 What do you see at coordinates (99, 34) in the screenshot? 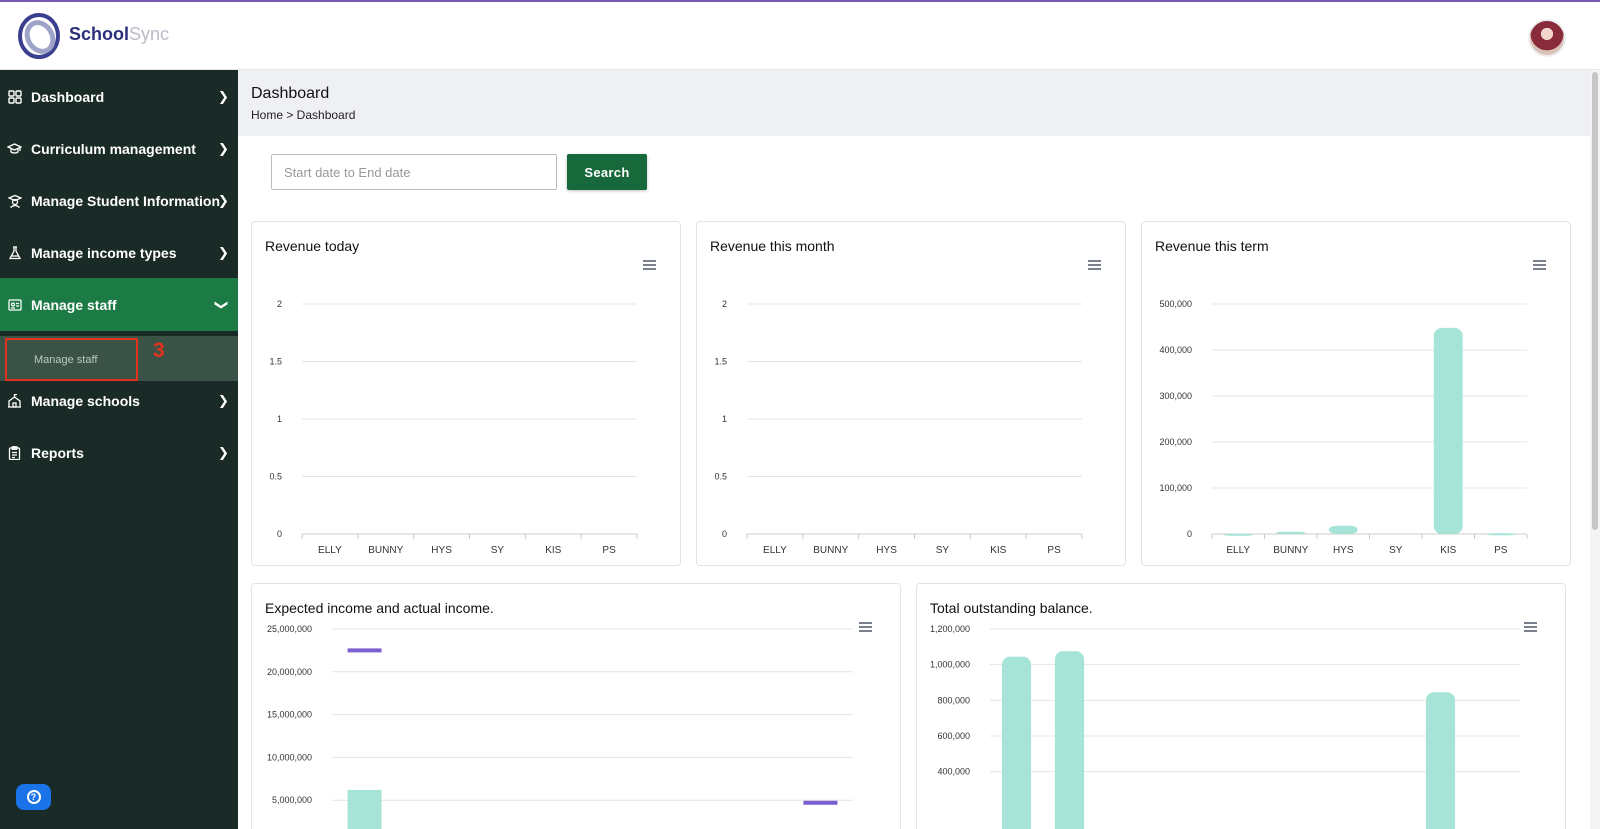
I see `brand-part-school: School` at bounding box center [99, 34].